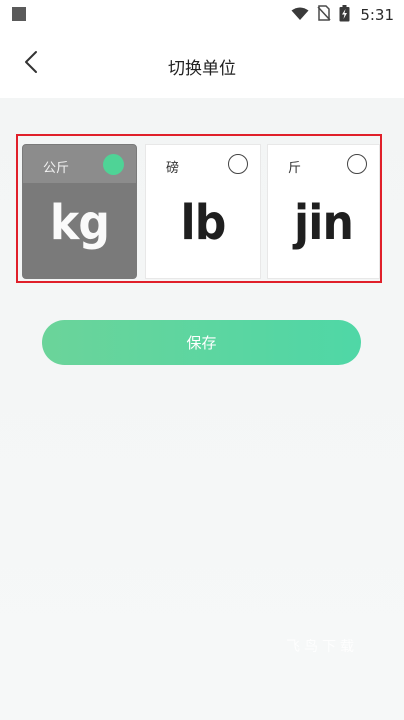 This screenshot has width=404, height=720. Describe the element at coordinates (203, 164) in the screenshot. I see `unit-option-header: 磅` at that location.